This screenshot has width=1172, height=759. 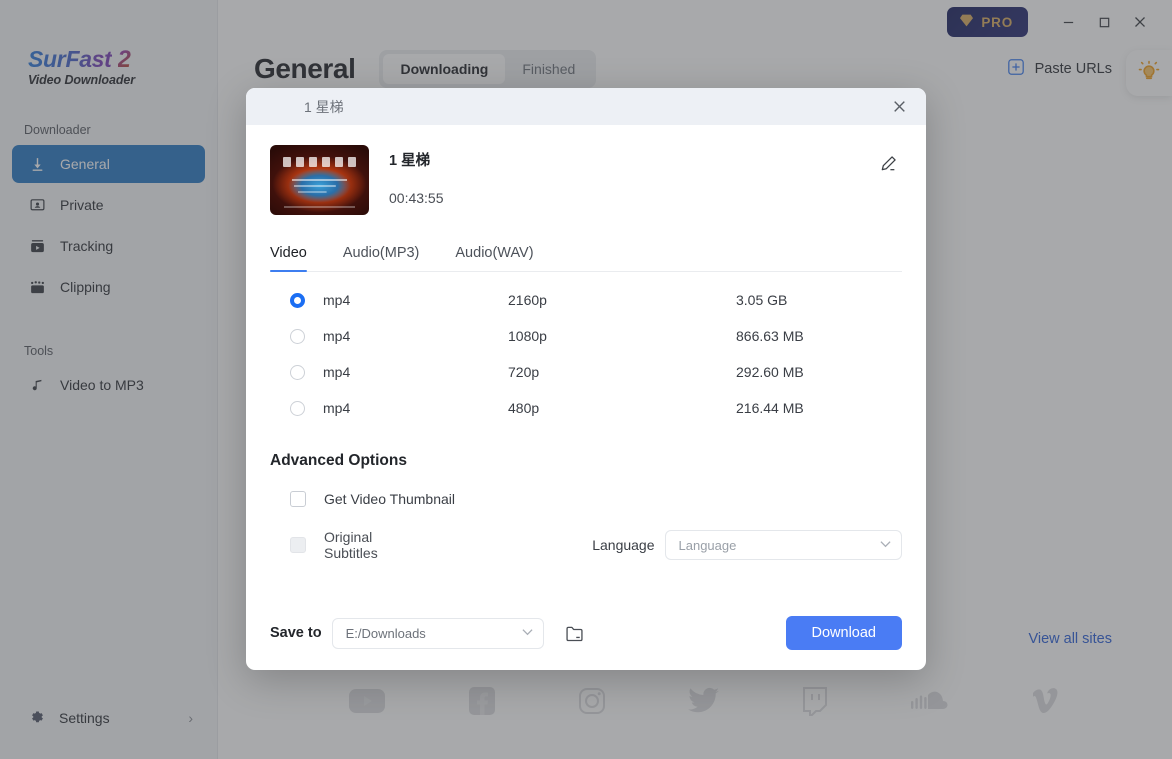 What do you see at coordinates (586, 106) in the screenshot?
I see `dialog-header: 1 星梯` at bounding box center [586, 106].